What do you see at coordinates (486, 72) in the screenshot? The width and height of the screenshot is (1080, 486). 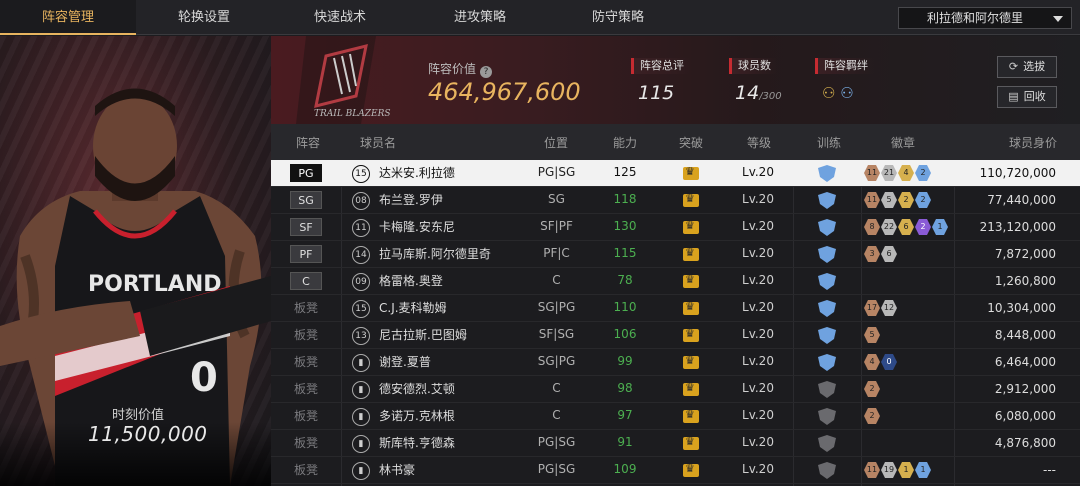 I see `help-icon: ?` at bounding box center [486, 72].